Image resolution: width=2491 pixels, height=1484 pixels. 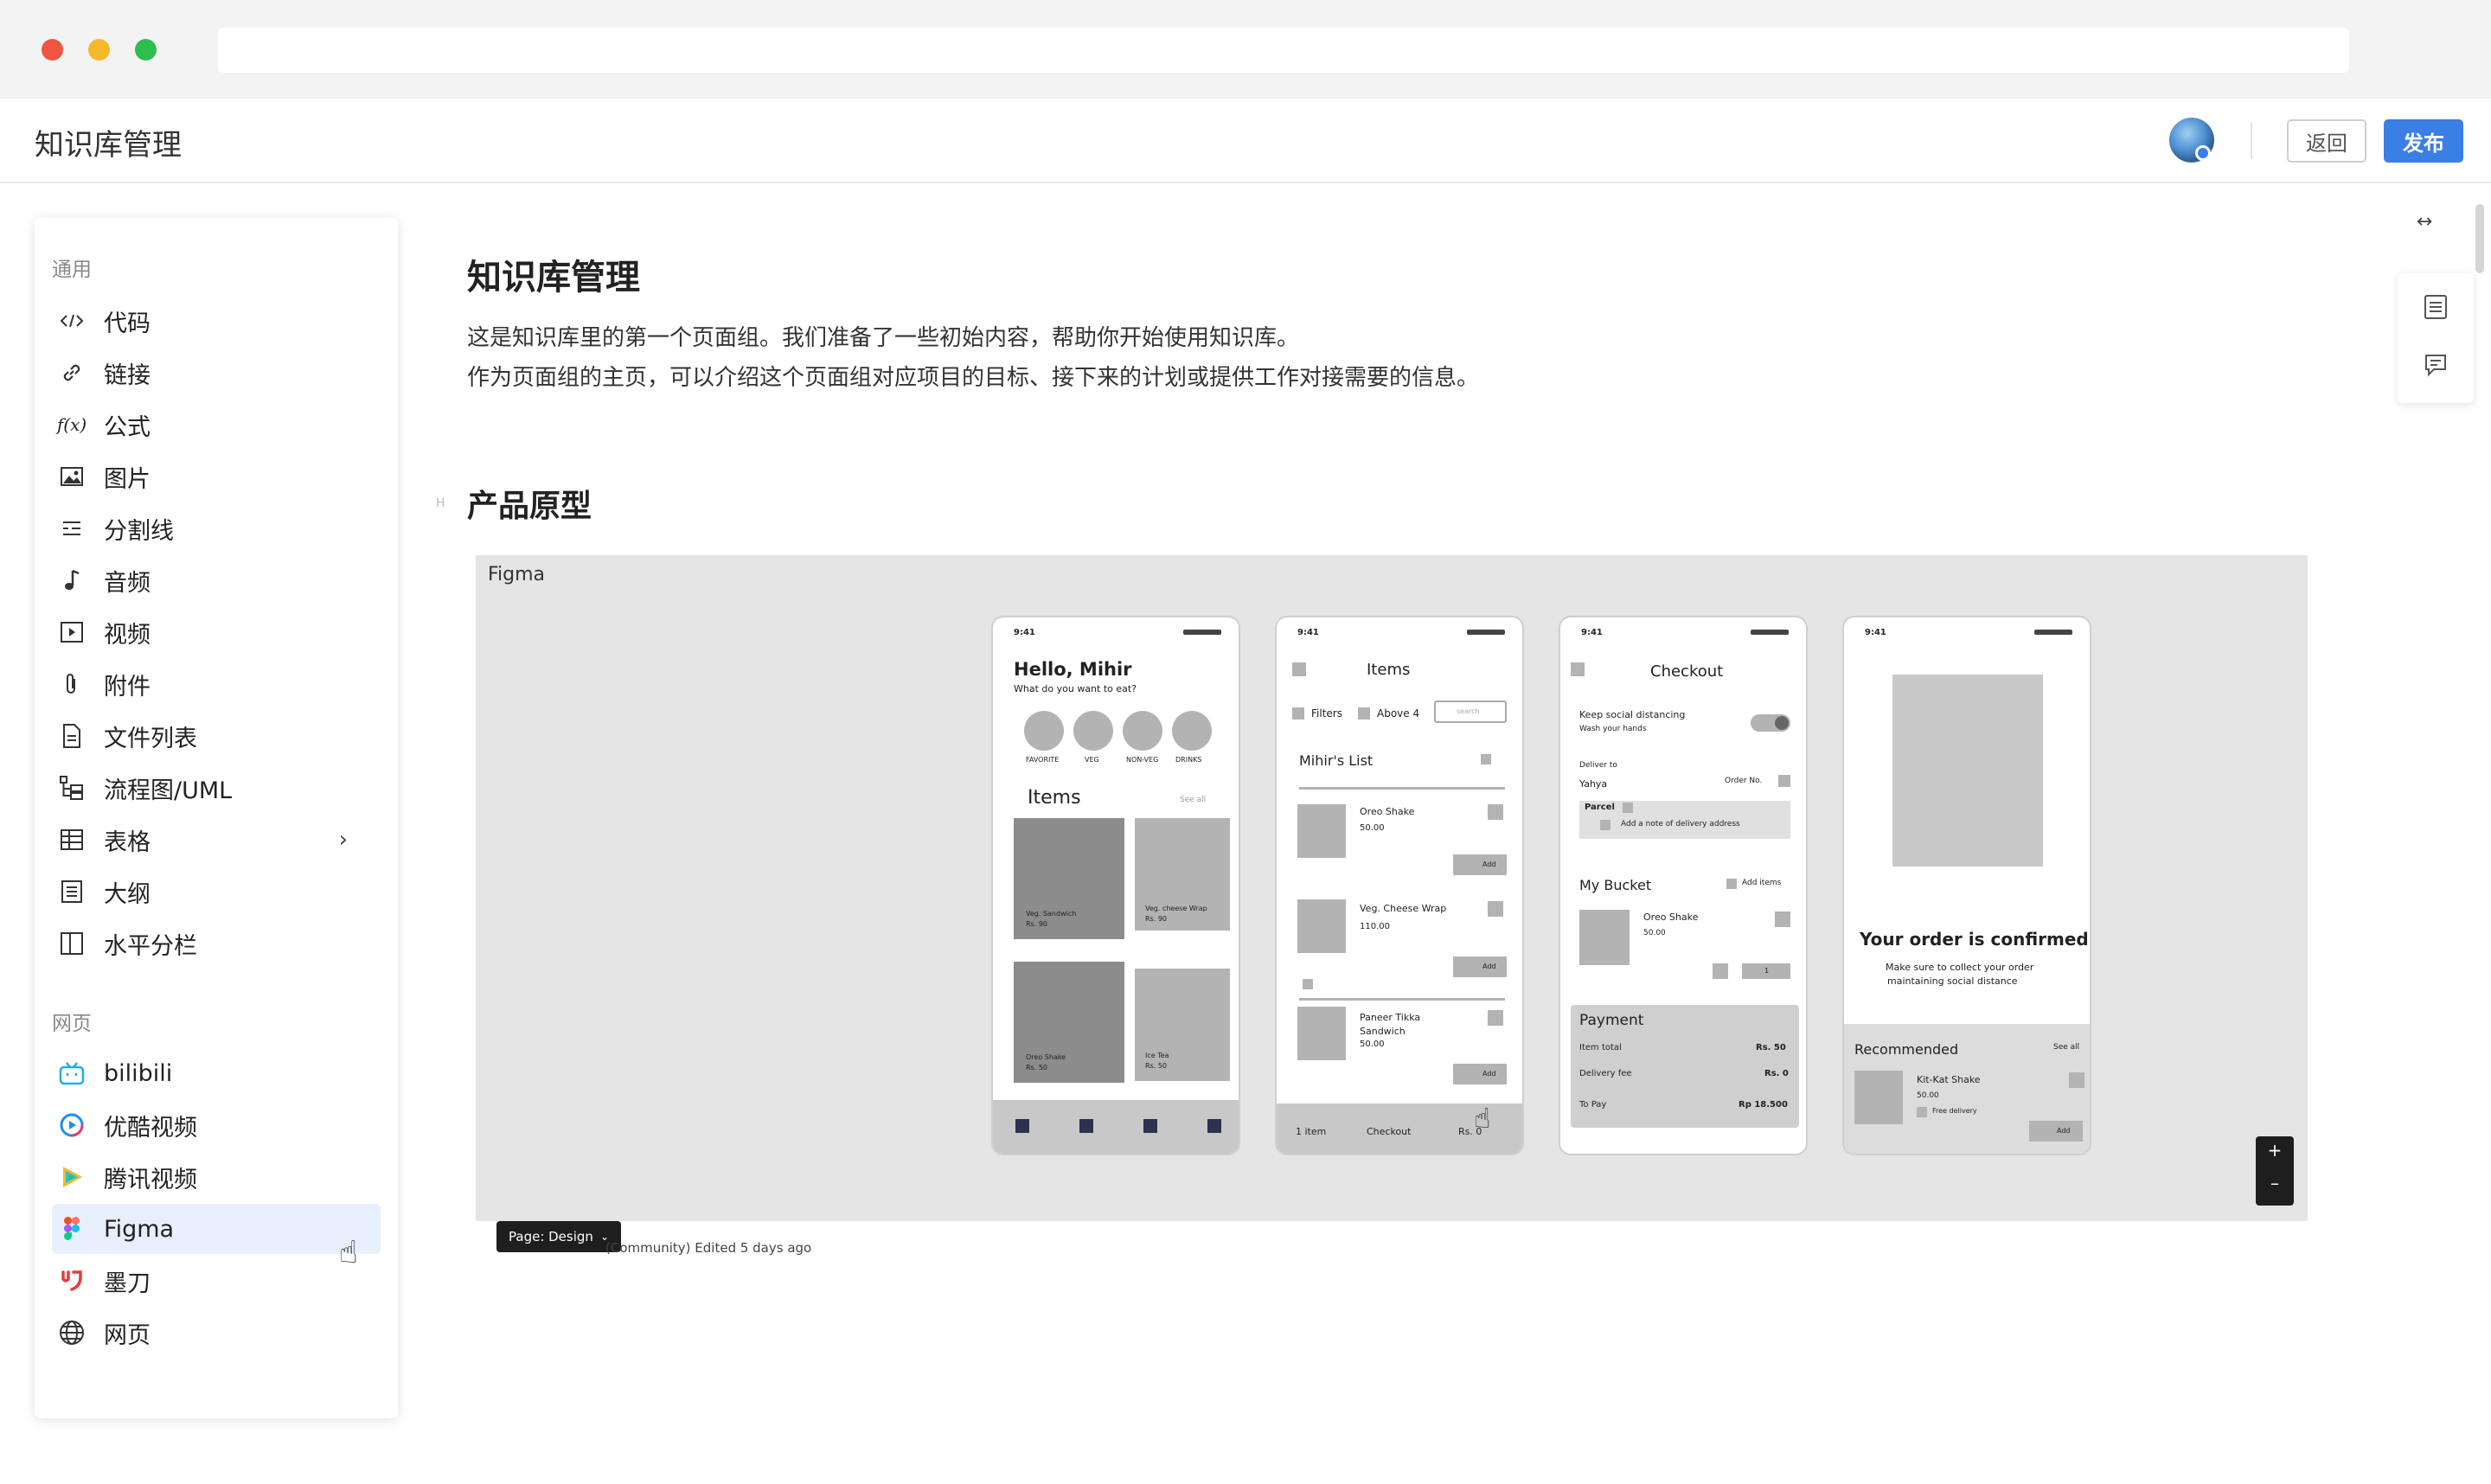 I want to click on outline-toc-icon, so click(x=2436, y=309).